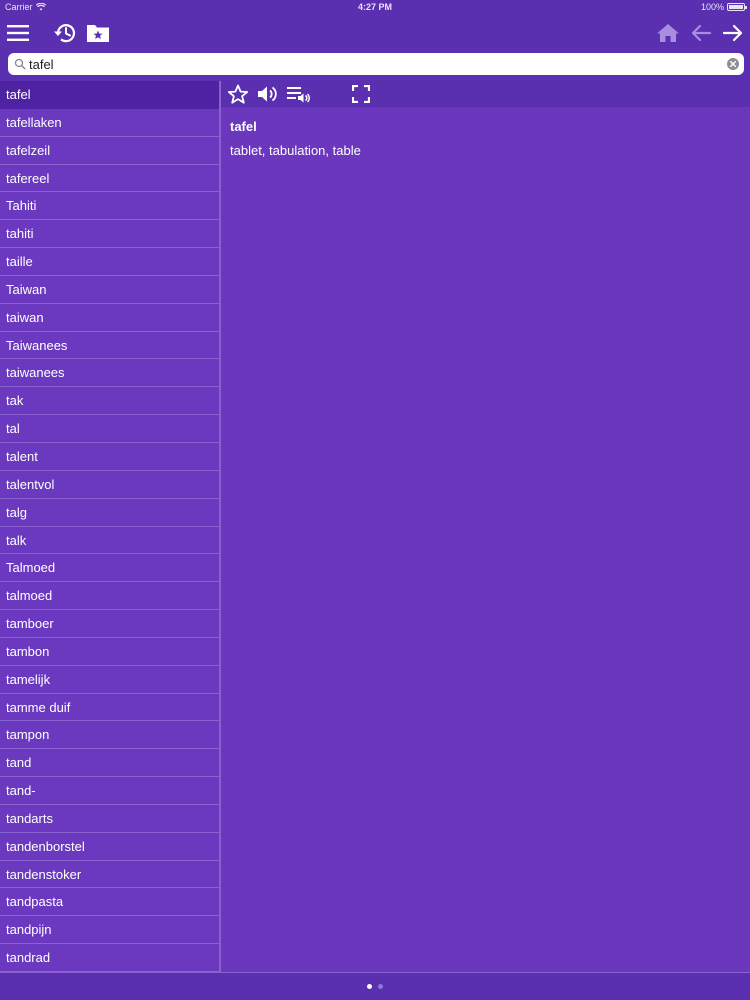  Describe the element at coordinates (109, 318) in the screenshot. I see `word-list-item: taiwan` at that location.